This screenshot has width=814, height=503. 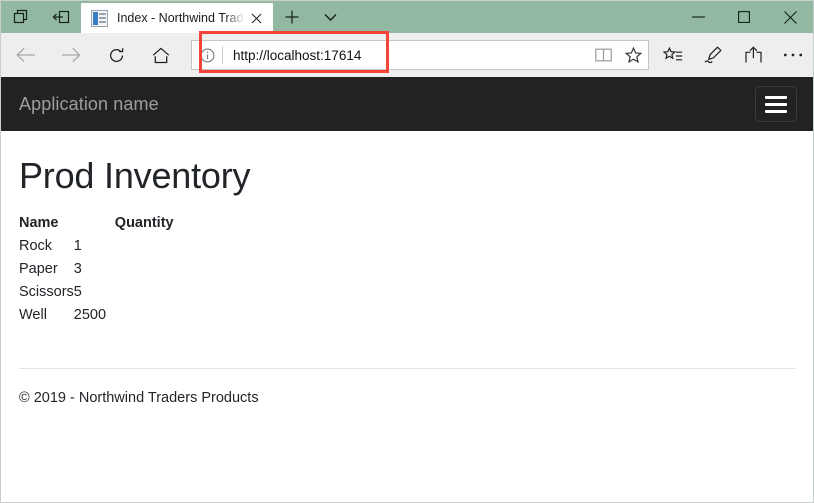 I want to click on cell-name: Paper, so click(x=38, y=269).